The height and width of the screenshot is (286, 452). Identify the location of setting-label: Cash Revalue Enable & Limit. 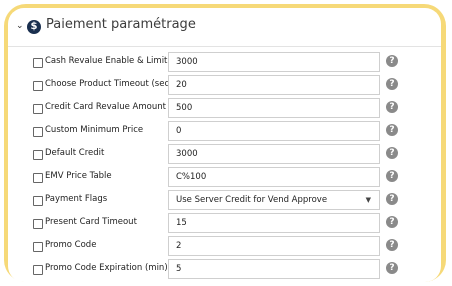
(106, 61).